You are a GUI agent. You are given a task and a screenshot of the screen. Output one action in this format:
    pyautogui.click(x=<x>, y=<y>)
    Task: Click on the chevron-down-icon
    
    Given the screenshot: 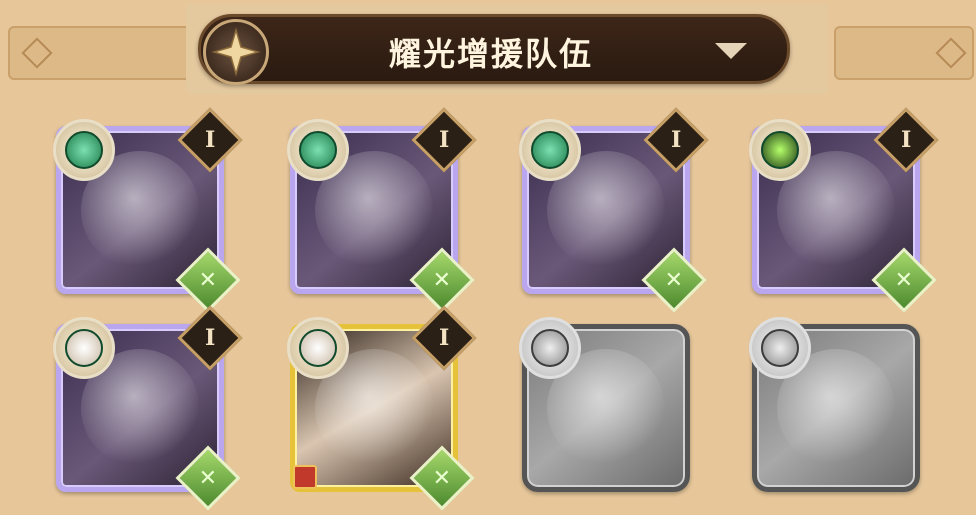 What is the action you would take?
    pyautogui.click(x=731, y=51)
    